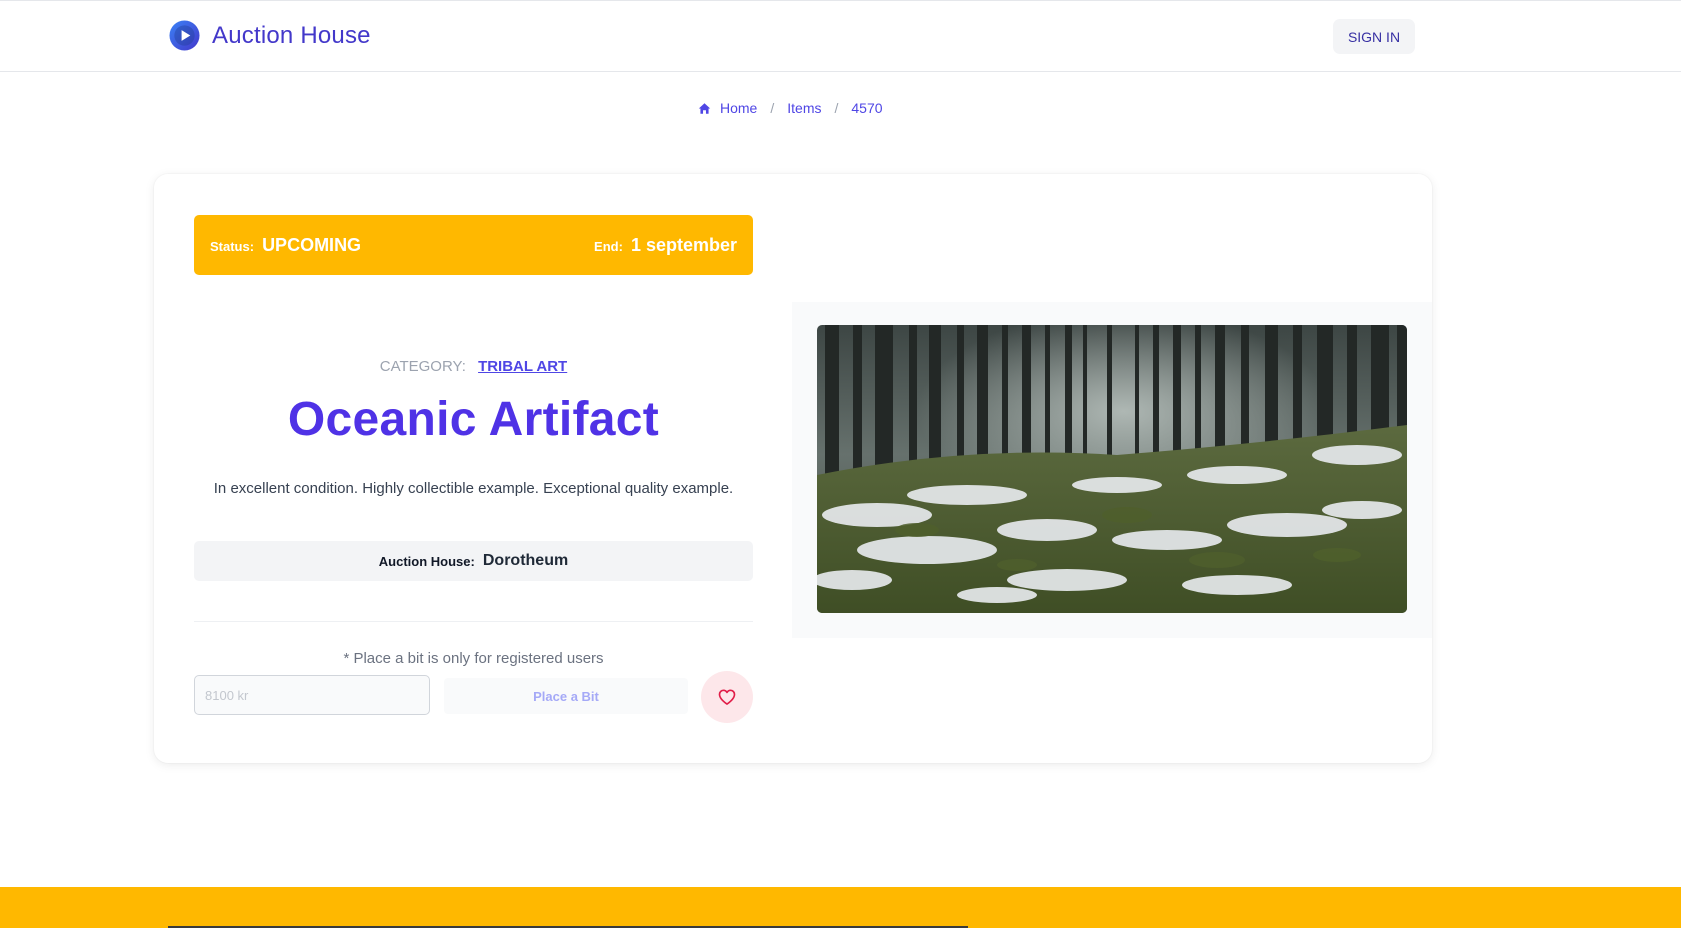 The width and height of the screenshot is (1681, 928). I want to click on breadcrumb: Home / Items / 4570, so click(790, 108).